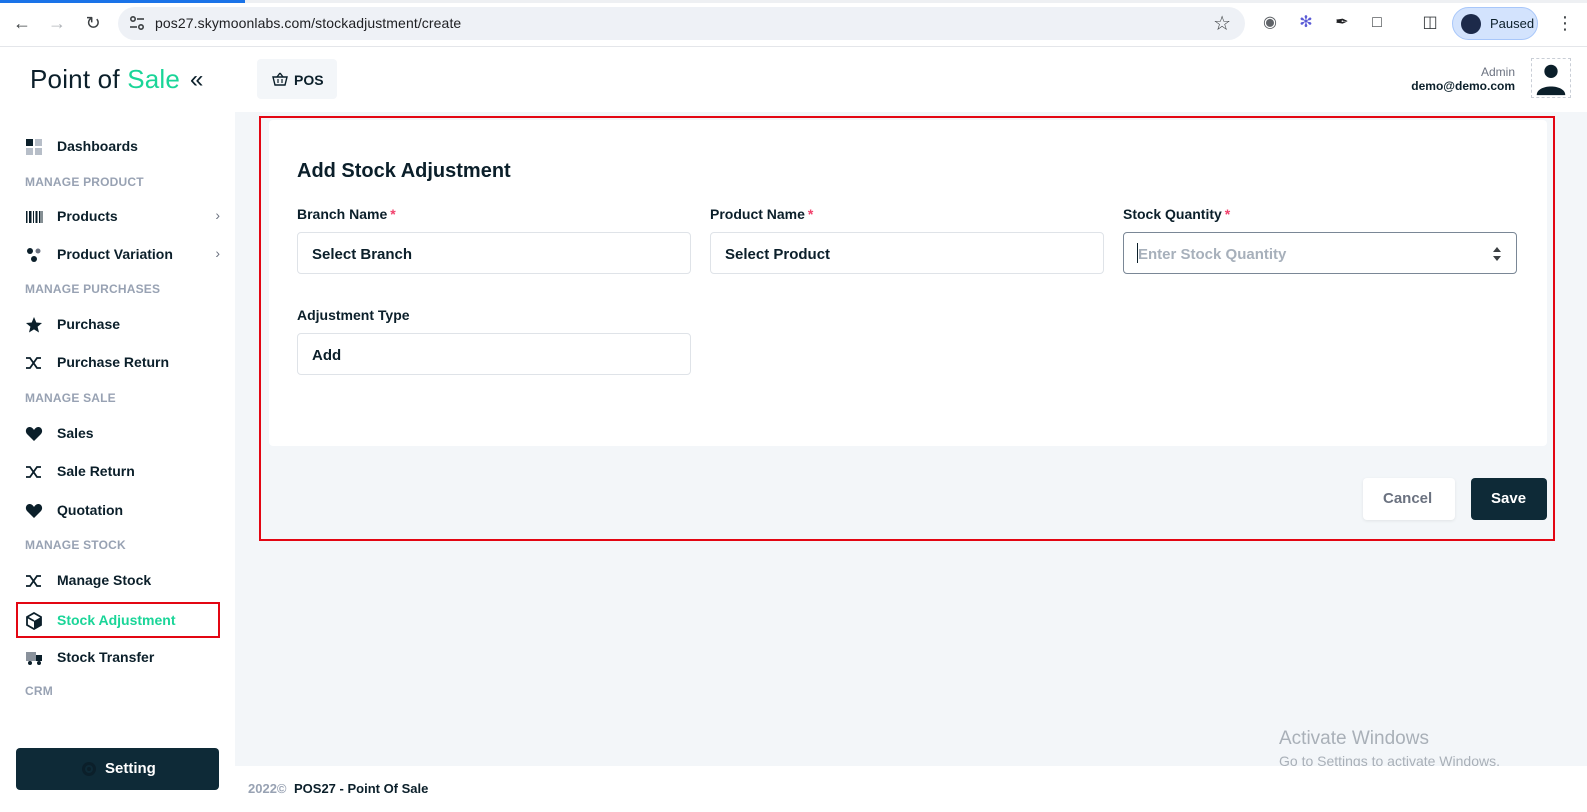 This screenshot has width=1587, height=812. What do you see at coordinates (34, 325) in the screenshot?
I see `star-icon` at bounding box center [34, 325].